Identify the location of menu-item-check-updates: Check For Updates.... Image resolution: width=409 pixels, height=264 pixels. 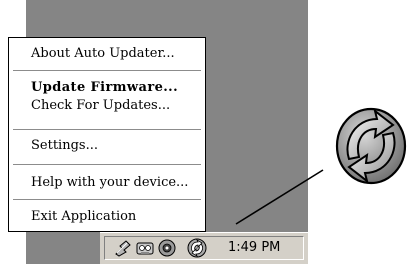
(100, 106).